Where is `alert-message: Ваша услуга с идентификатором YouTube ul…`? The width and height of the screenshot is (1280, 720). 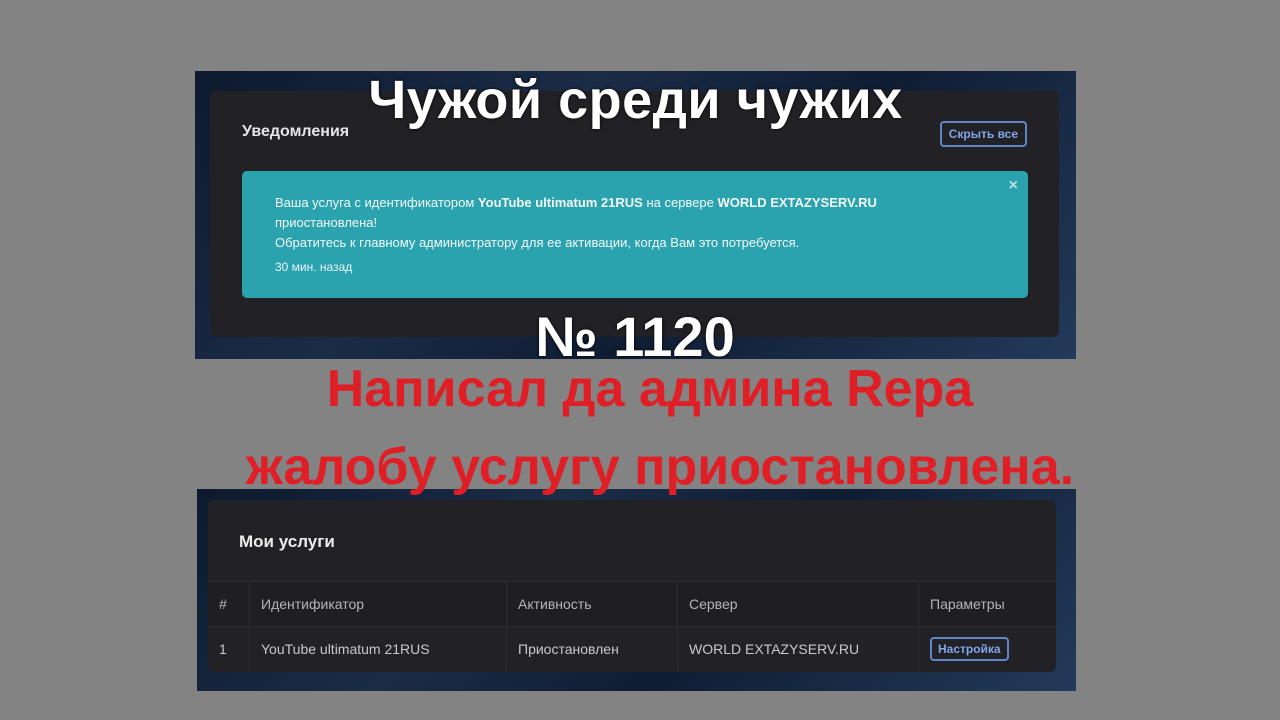 alert-message: Ваша услуга с идентификатором YouTube ul… is located at coordinates (635, 223).